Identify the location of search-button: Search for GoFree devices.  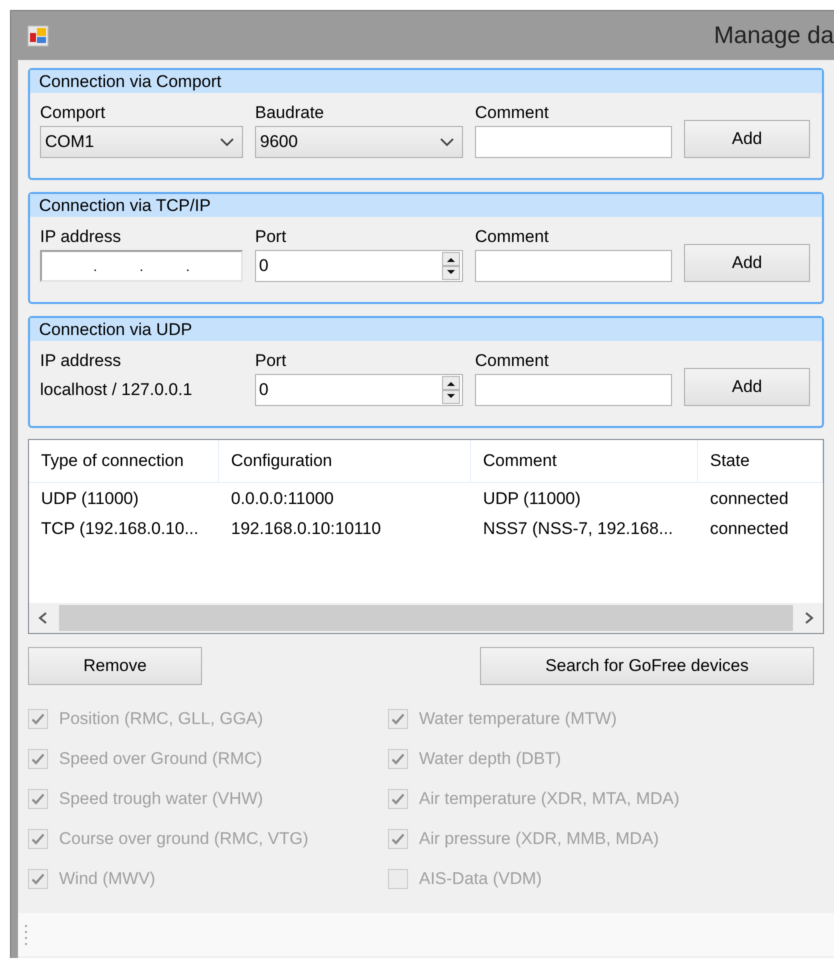
(647, 666).